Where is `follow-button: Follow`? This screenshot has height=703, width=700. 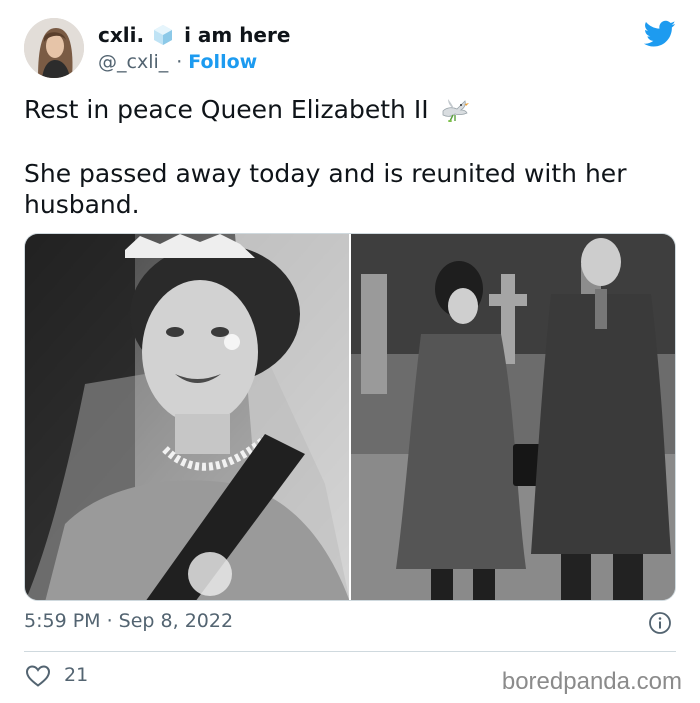
follow-button: Follow is located at coordinates (222, 62).